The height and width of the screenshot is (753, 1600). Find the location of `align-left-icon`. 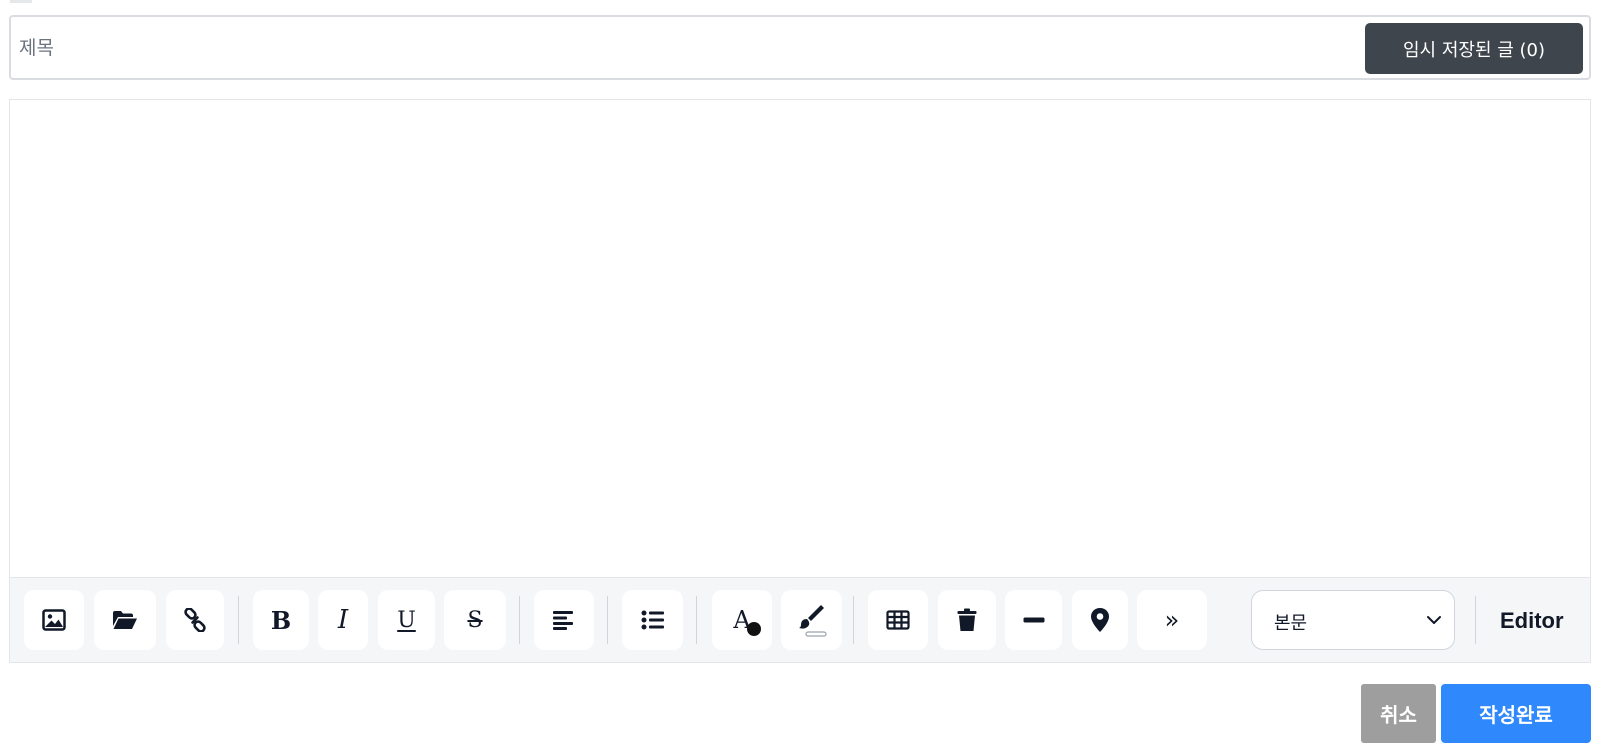

align-left-icon is located at coordinates (563, 620).